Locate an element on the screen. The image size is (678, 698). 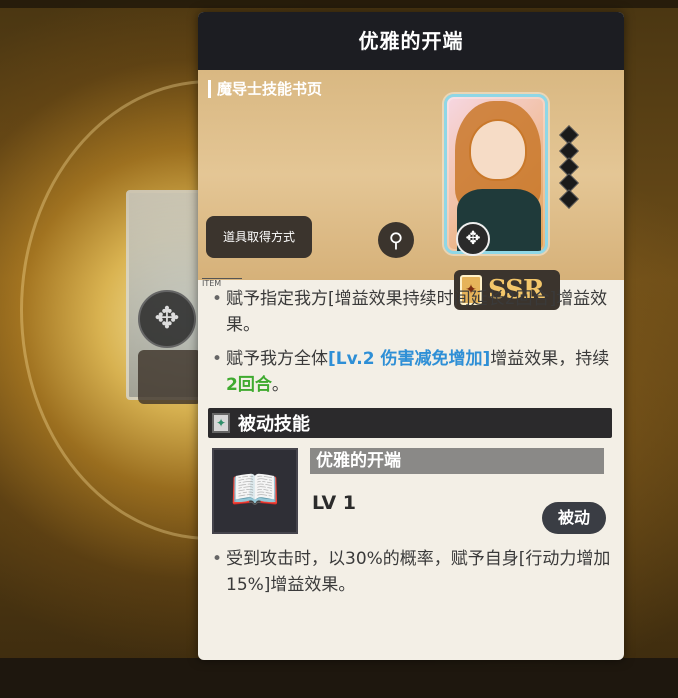
class-emblem-icon: ✥ is located at coordinates (473, 239).